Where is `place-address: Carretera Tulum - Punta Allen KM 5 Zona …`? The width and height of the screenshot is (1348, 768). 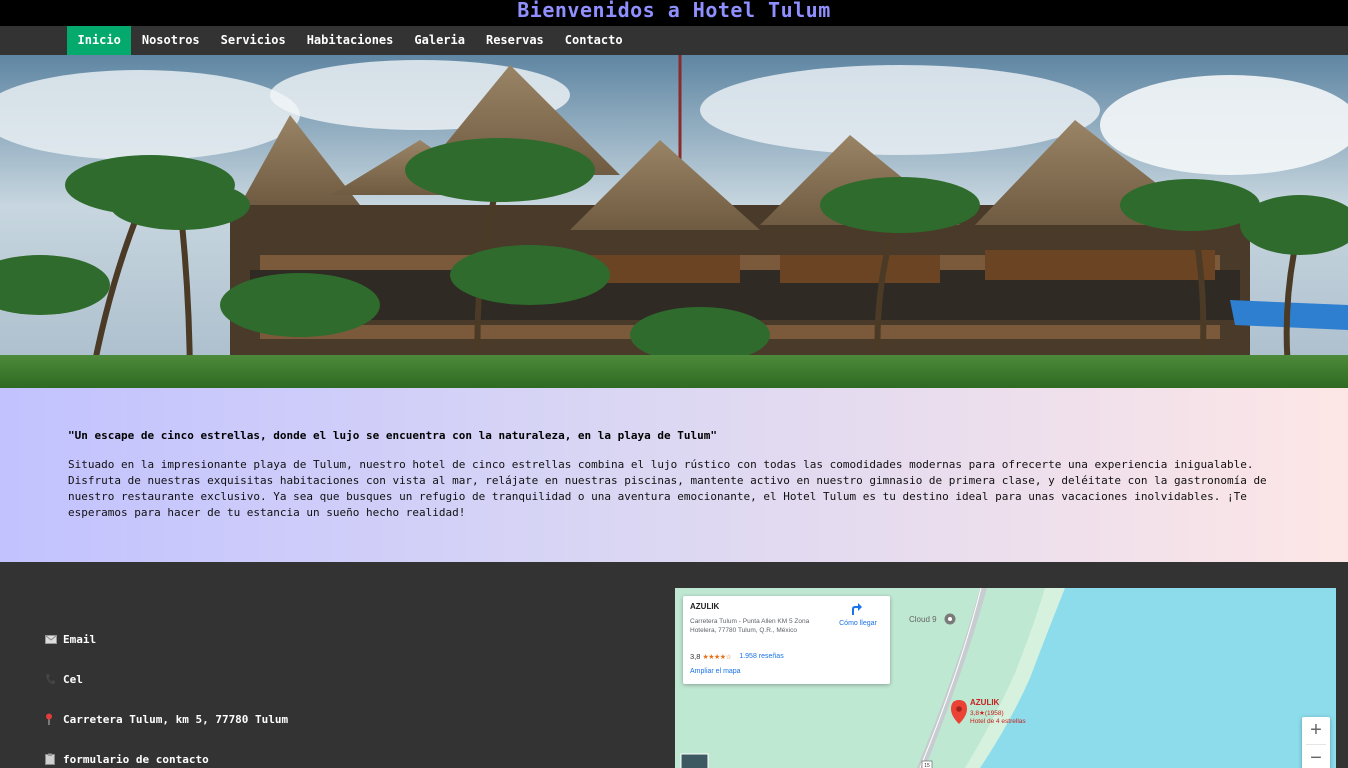 place-address: Carretera Tulum - Punta Allen KM 5 Zona … is located at coordinates (750, 626).